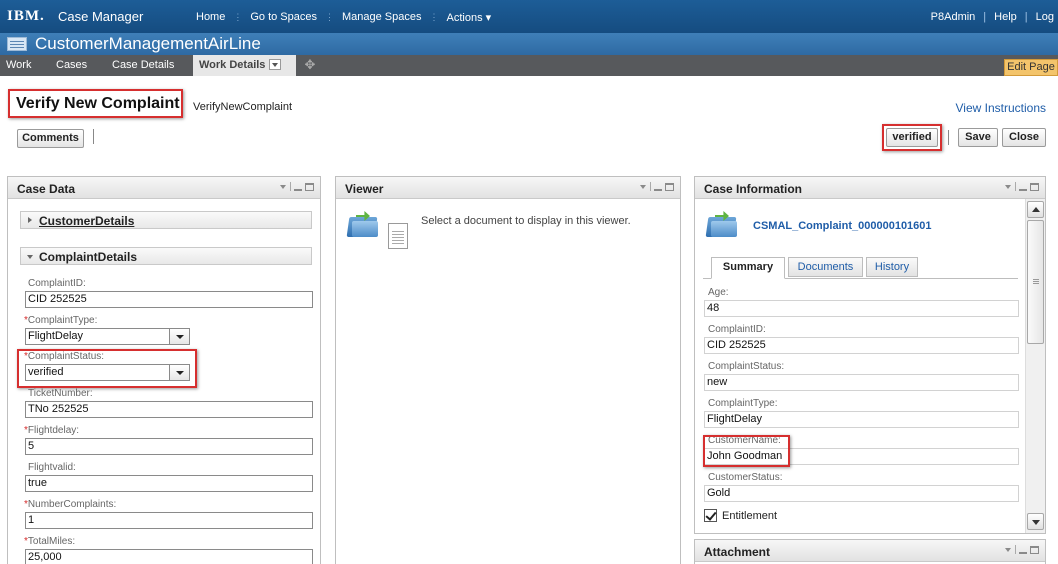 Image resolution: width=1058 pixels, height=564 pixels. I want to click on tab-menu-icon, so click(275, 64).